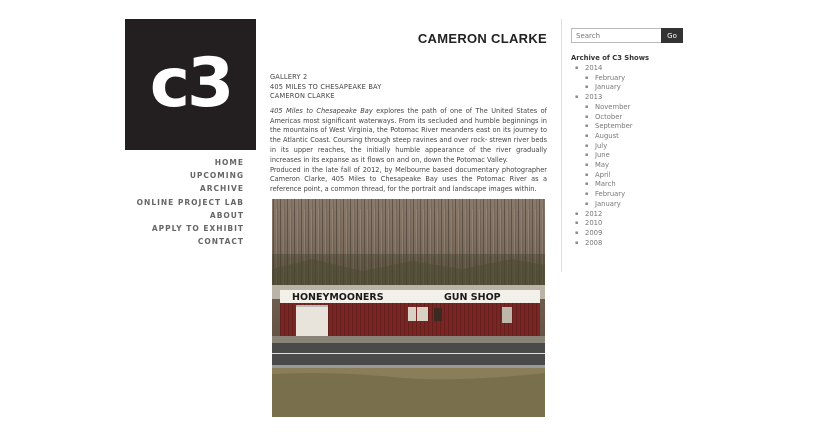  I want to click on archive-month: August, so click(646, 137).